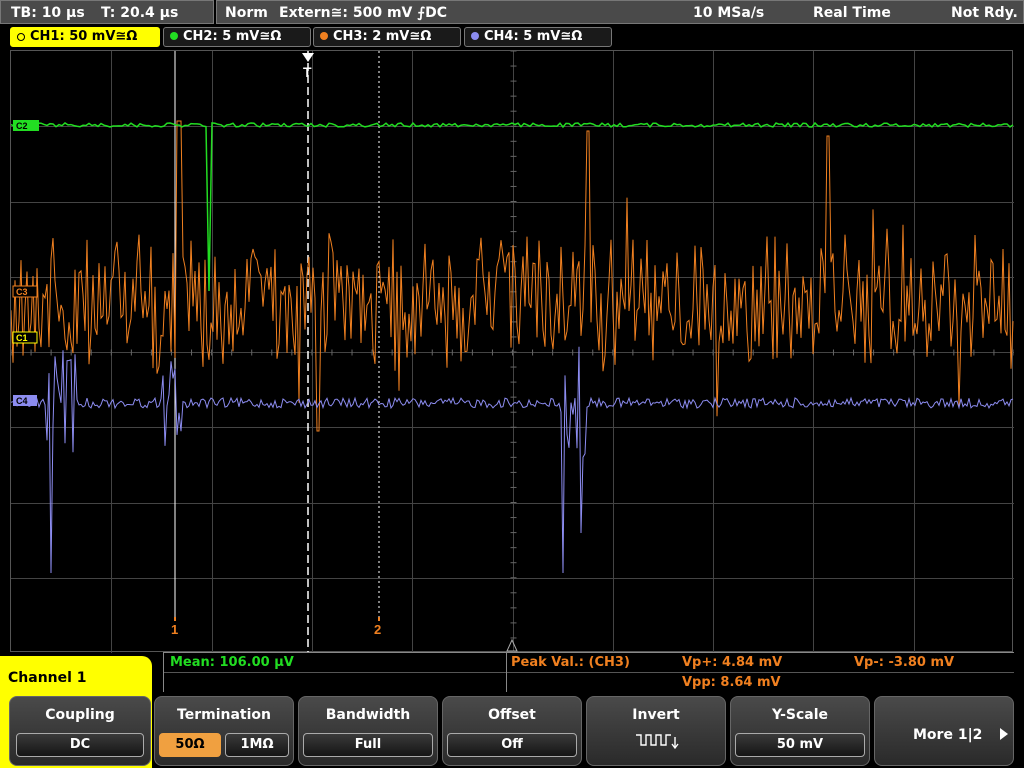  I want to click on trigger-mode: Norm, so click(246, 13).